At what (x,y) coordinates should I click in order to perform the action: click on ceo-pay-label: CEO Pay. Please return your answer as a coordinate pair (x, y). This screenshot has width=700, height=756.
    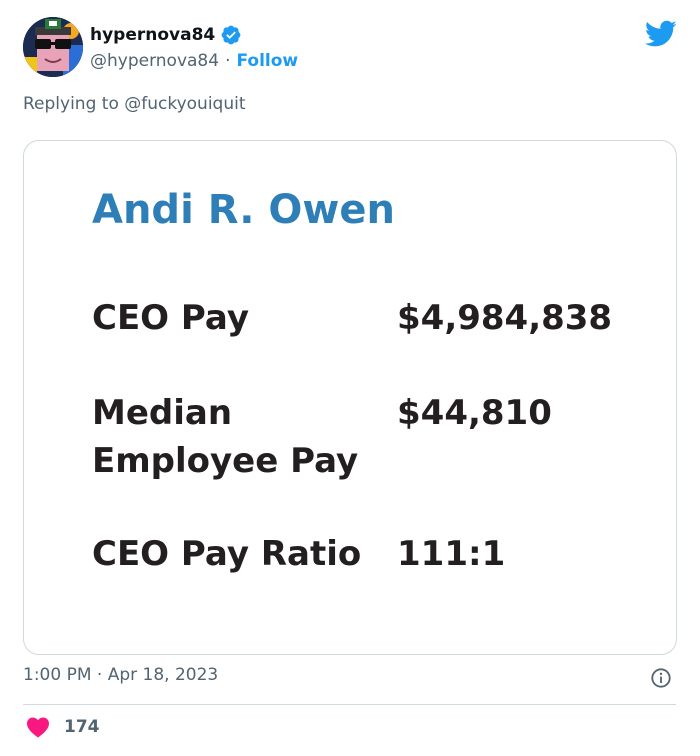
    Looking at the image, I should click on (170, 318).